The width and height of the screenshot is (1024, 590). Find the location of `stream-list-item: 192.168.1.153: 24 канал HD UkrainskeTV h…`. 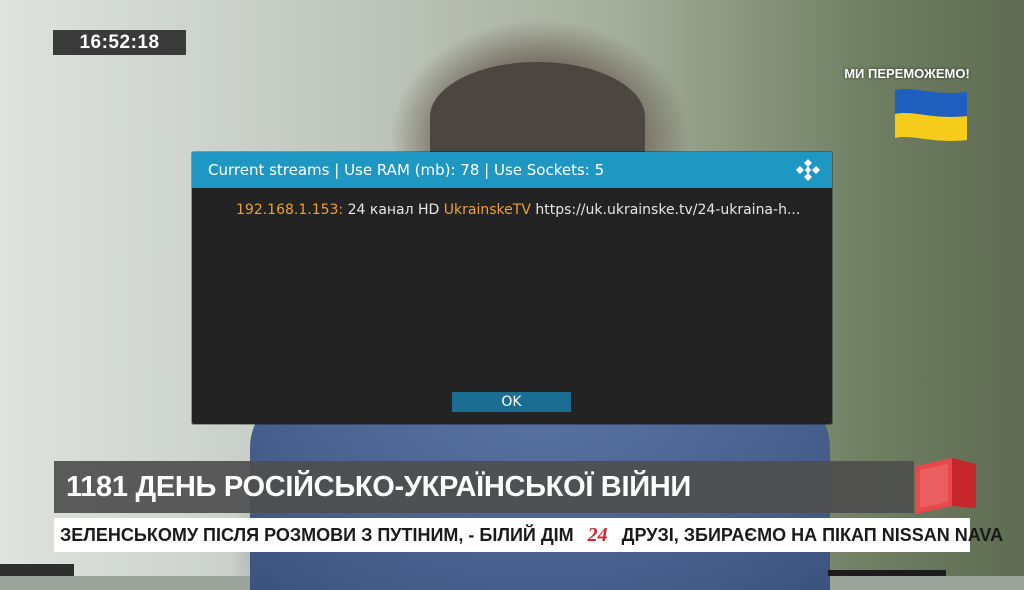

stream-list-item: 192.168.1.153: 24 канал HD UkrainskeTV h… is located at coordinates (526, 210).